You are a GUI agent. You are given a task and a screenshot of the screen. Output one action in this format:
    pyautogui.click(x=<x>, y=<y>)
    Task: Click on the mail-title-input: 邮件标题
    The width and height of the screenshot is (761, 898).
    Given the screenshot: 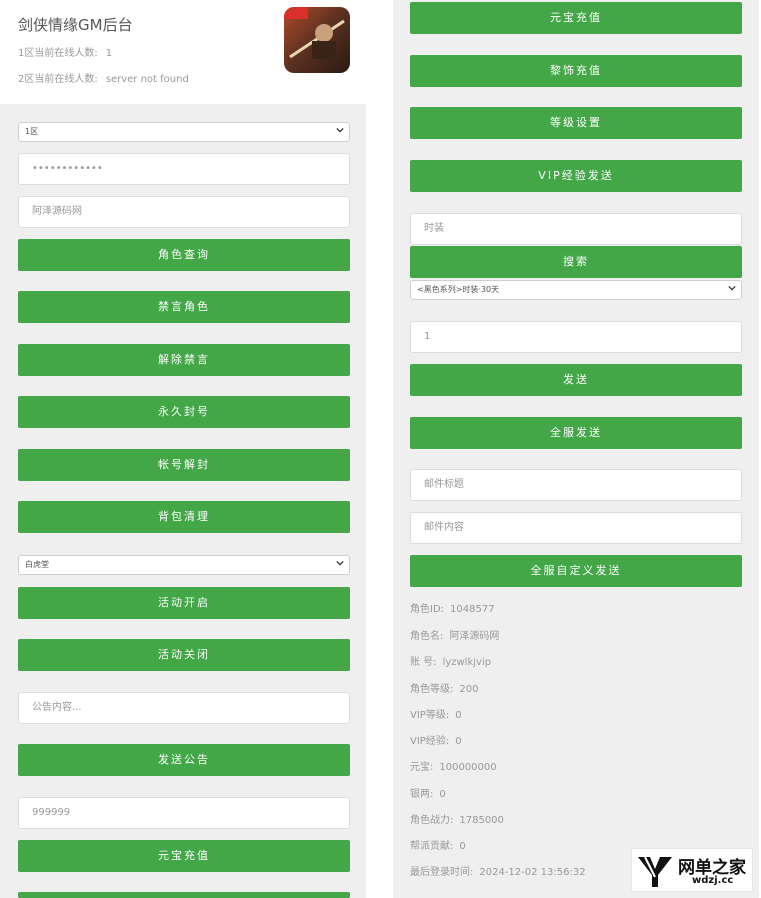 What is the action you would take?
    pyautogui.click(x=576, y=485)
    